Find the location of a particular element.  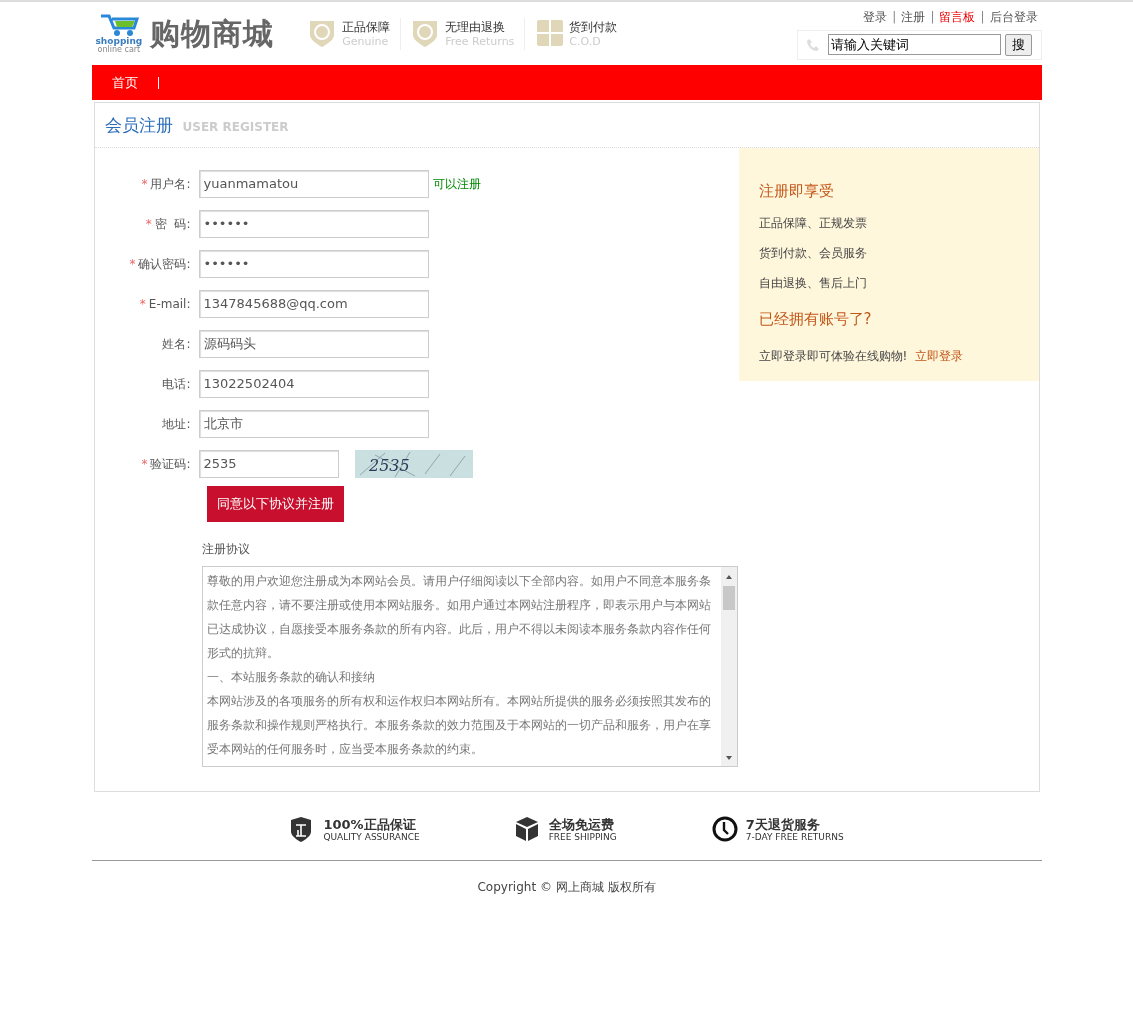

field-label: 用户名: is located at coordinates (170, 183).